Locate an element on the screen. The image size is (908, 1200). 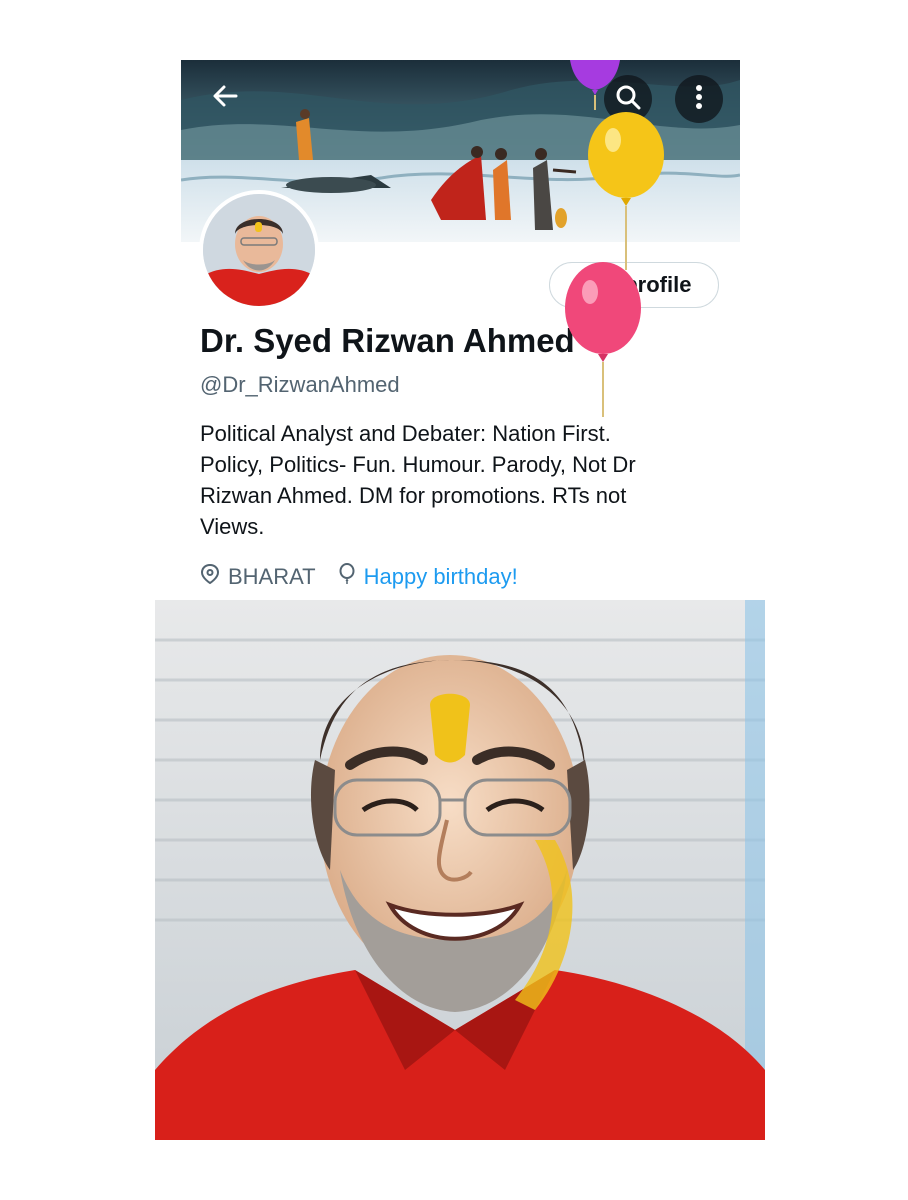
location-item: BHARAT is located at coordinates (258, 577).